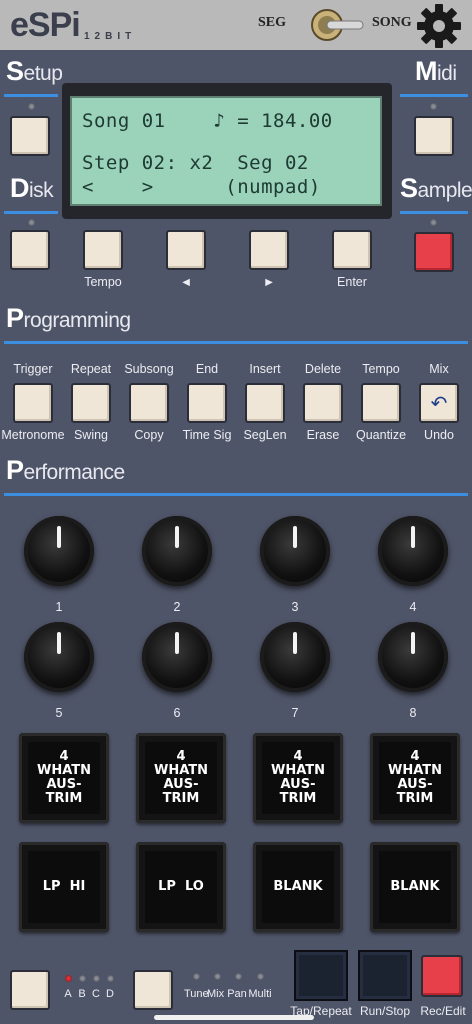  I want to click on tune-label: Tune, so click(196, 994).